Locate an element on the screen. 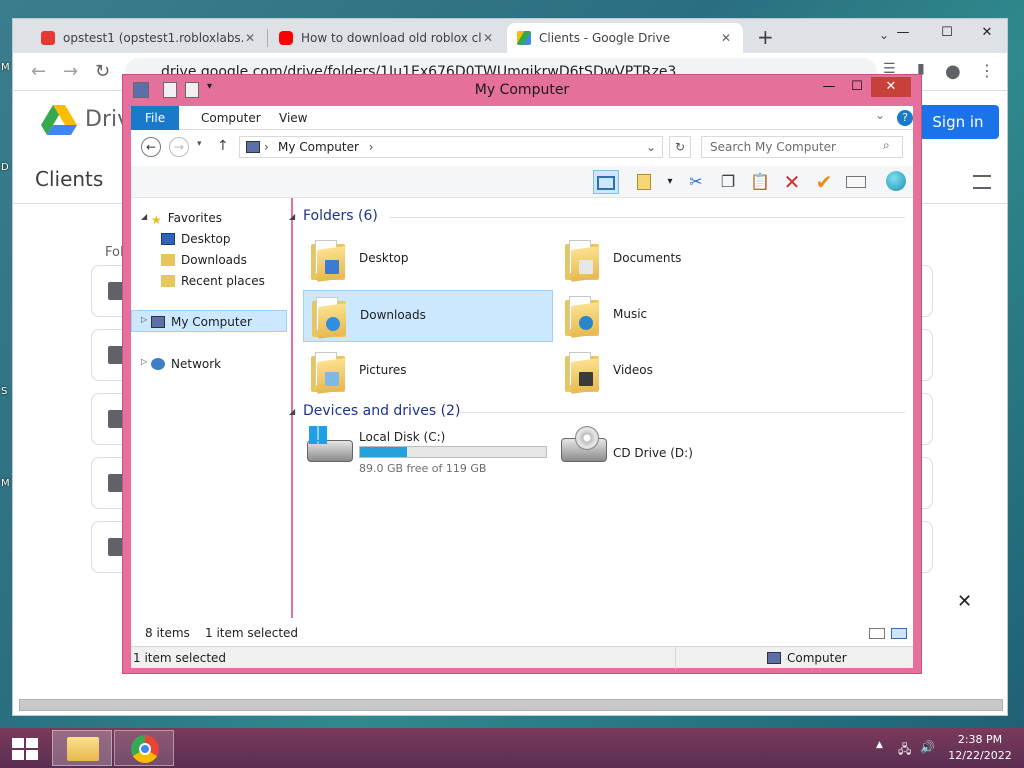 The height and width of the screenshot is (768, 1024). taskbar-chrome is located at coordinates (144, 748).